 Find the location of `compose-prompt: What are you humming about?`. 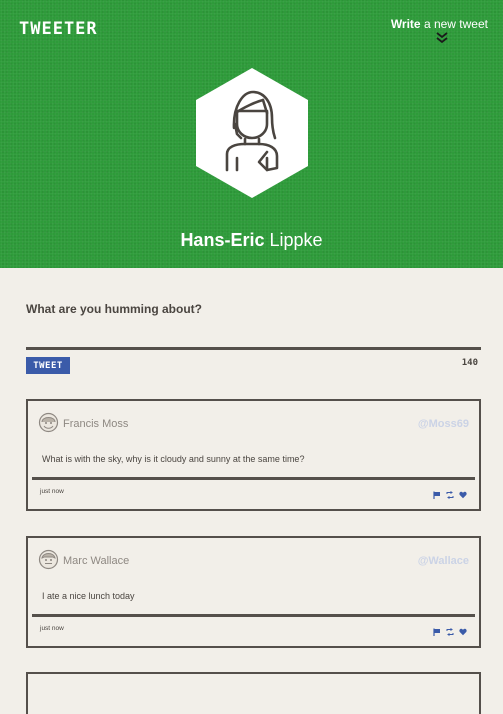

compose-prompt: What are you humming about? is located at coordinates (114, 309).